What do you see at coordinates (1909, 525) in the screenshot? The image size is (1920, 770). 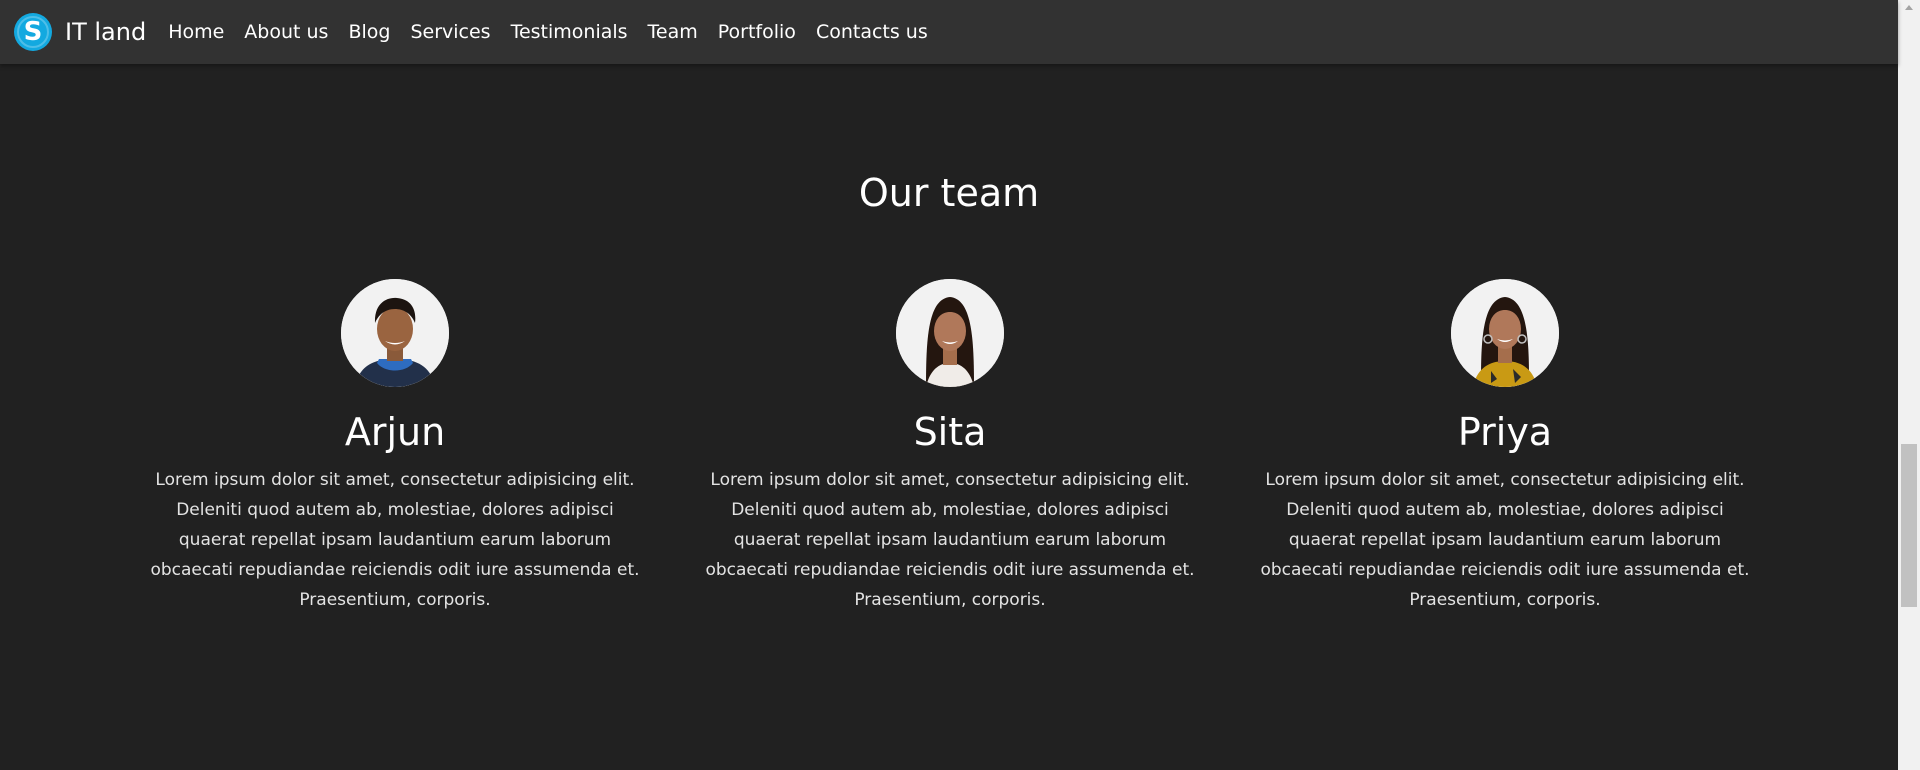 I see `scrollbar-thumb` at bounding box center [1909, 525].